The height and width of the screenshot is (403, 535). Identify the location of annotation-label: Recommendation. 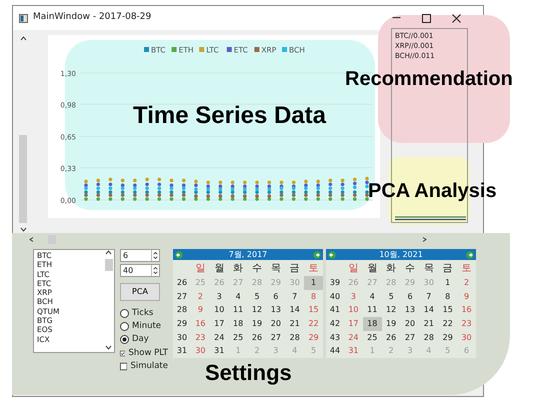
(429, 79).